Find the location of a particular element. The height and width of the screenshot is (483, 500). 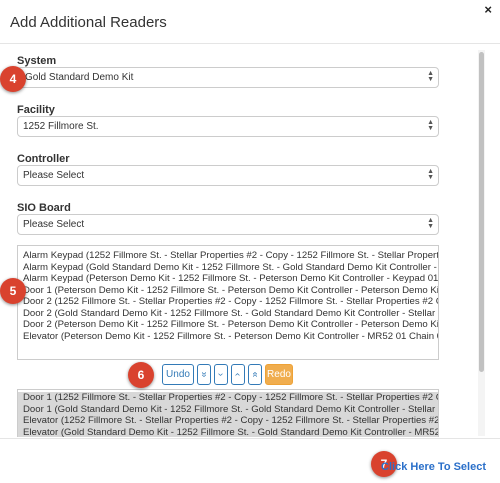

close-icon: × is located at coordinates (488, 9).